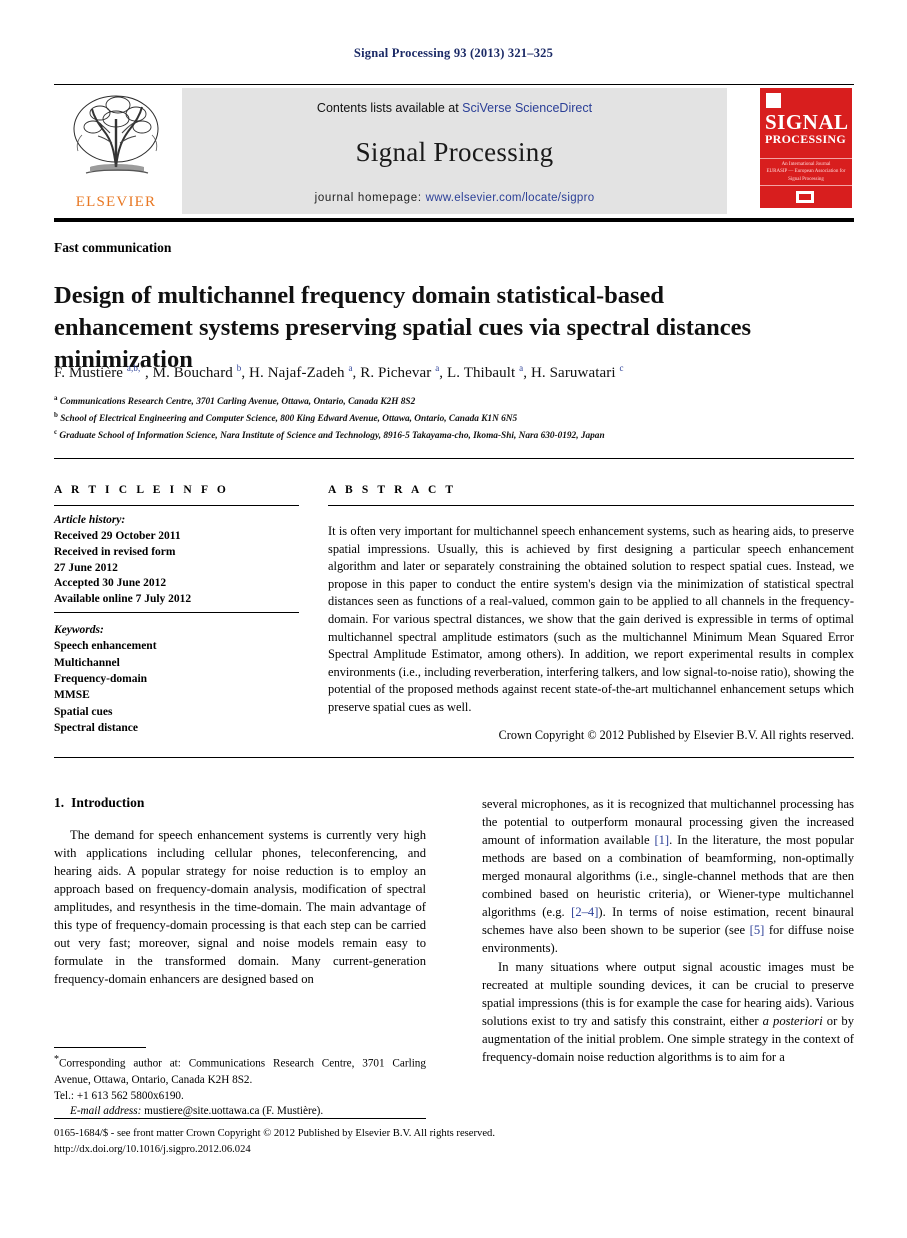  Describe the element at coordinates (56, 414) in the screenshot. I see `affiliation-marker: b` at that location.